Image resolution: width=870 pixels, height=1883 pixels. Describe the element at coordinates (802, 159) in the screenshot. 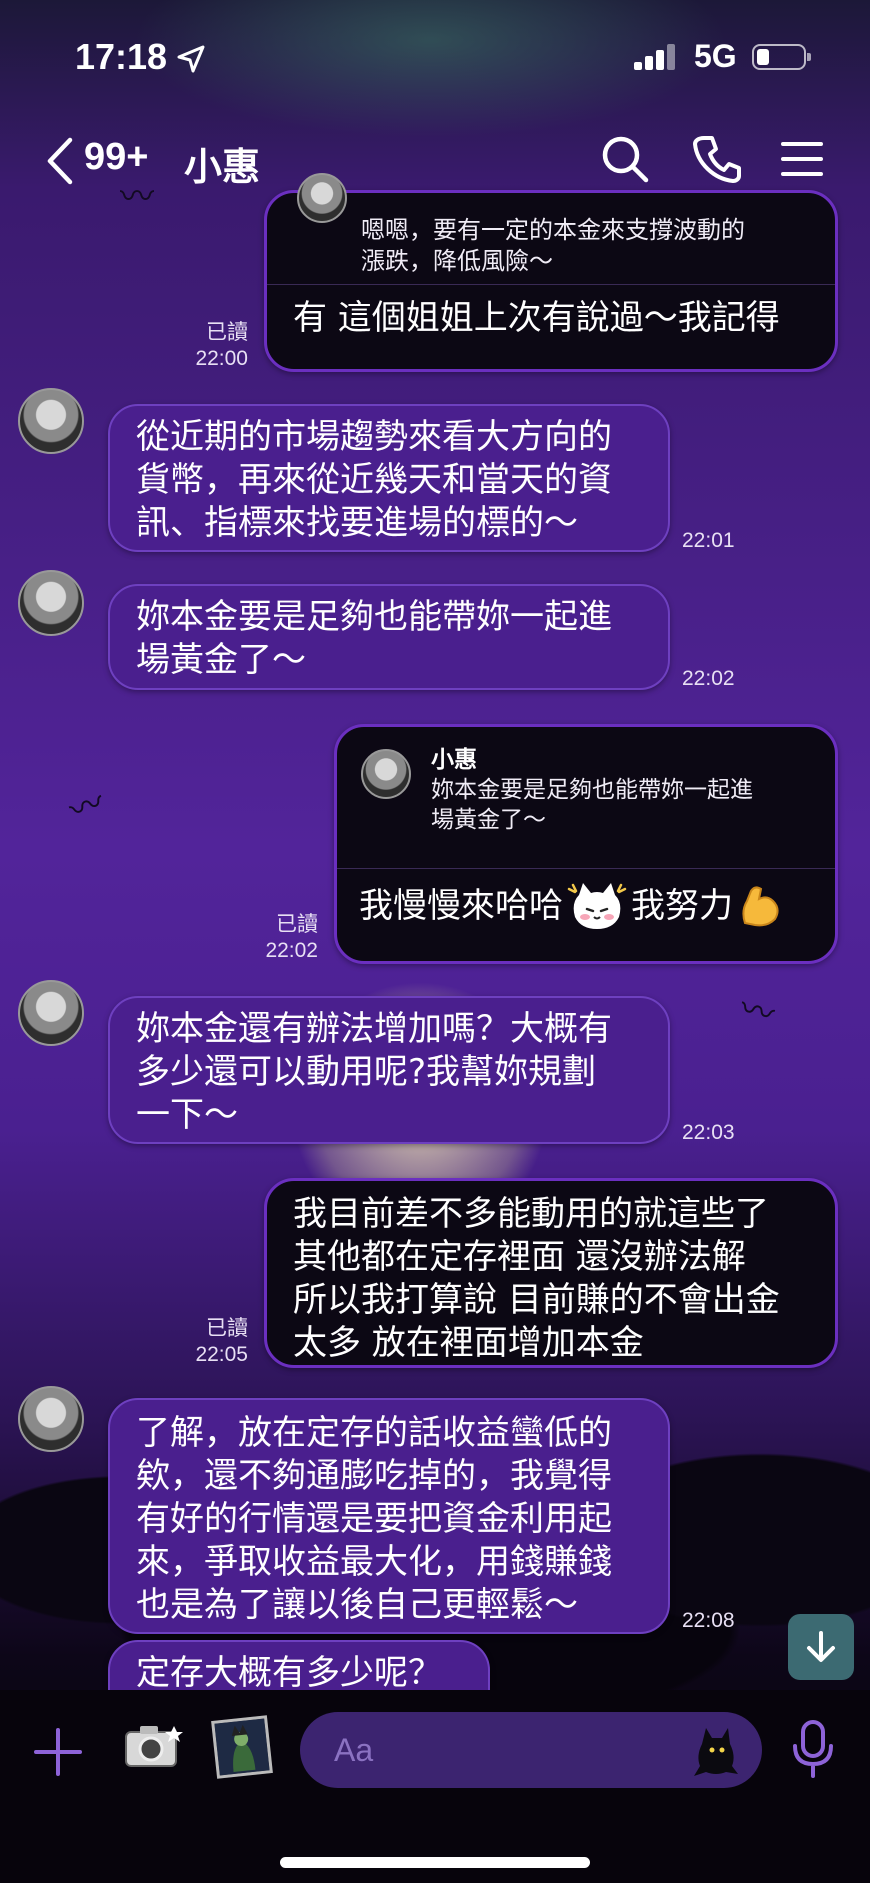

I see `menu-icon` at that location.